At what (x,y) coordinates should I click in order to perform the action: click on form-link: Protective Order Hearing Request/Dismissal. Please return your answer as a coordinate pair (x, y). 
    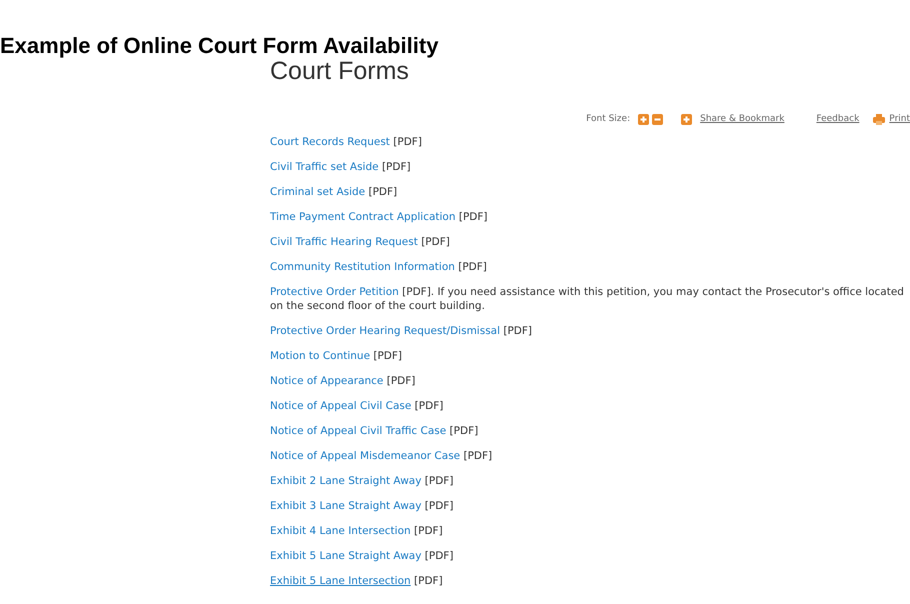
    Looking at the image, I should click on (385, 331).